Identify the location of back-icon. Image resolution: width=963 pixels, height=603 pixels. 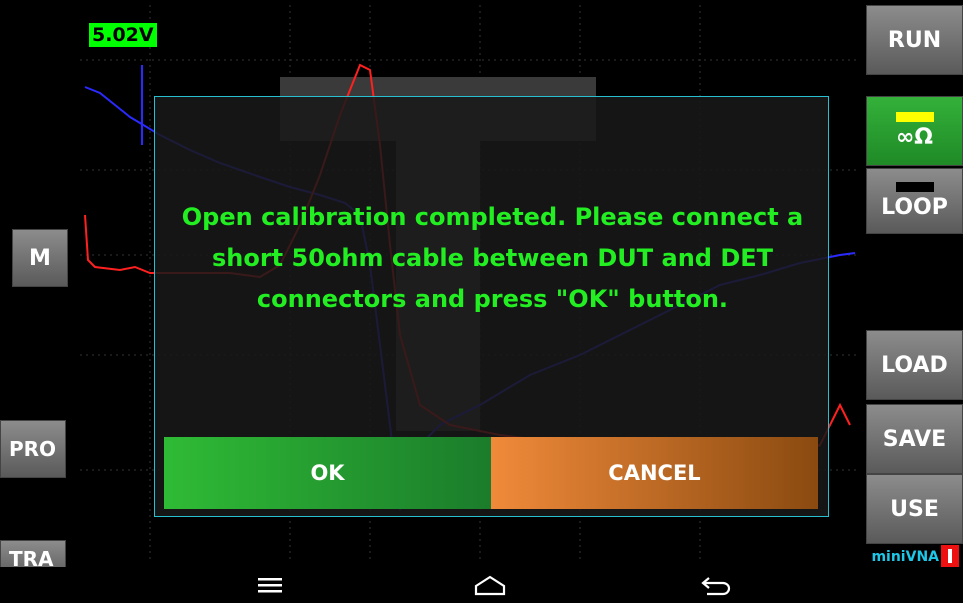
(716, 585).